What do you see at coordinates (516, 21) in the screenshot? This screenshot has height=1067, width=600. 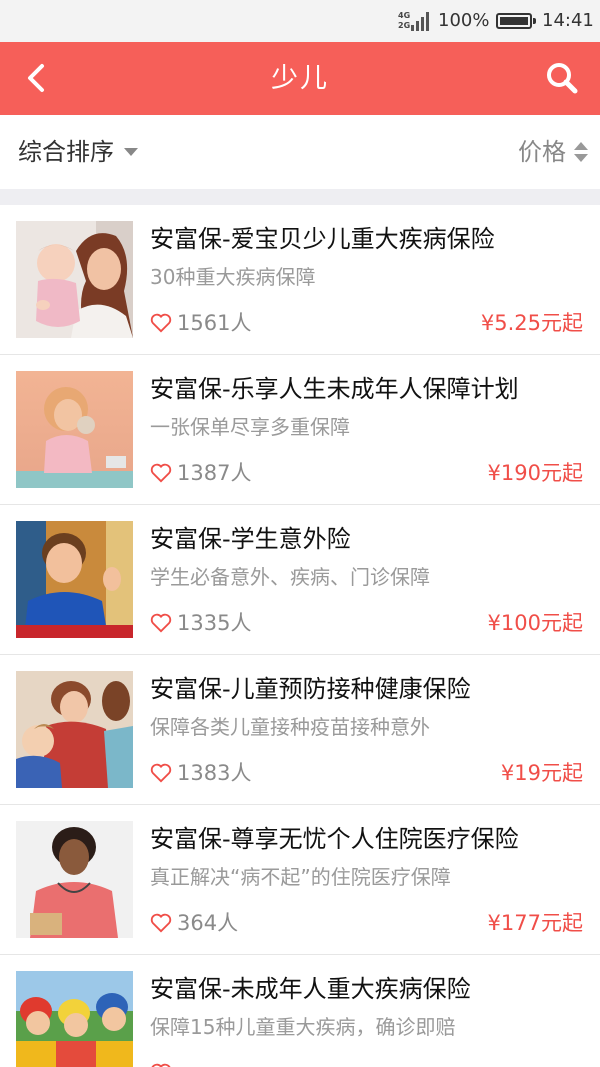 I see `battery-icon` at bounding box center [516, 21].